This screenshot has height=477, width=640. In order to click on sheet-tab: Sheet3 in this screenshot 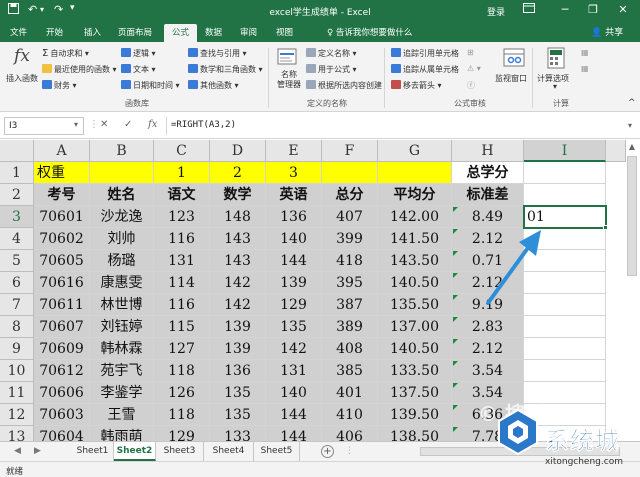, I will do `click(180, 451)`.